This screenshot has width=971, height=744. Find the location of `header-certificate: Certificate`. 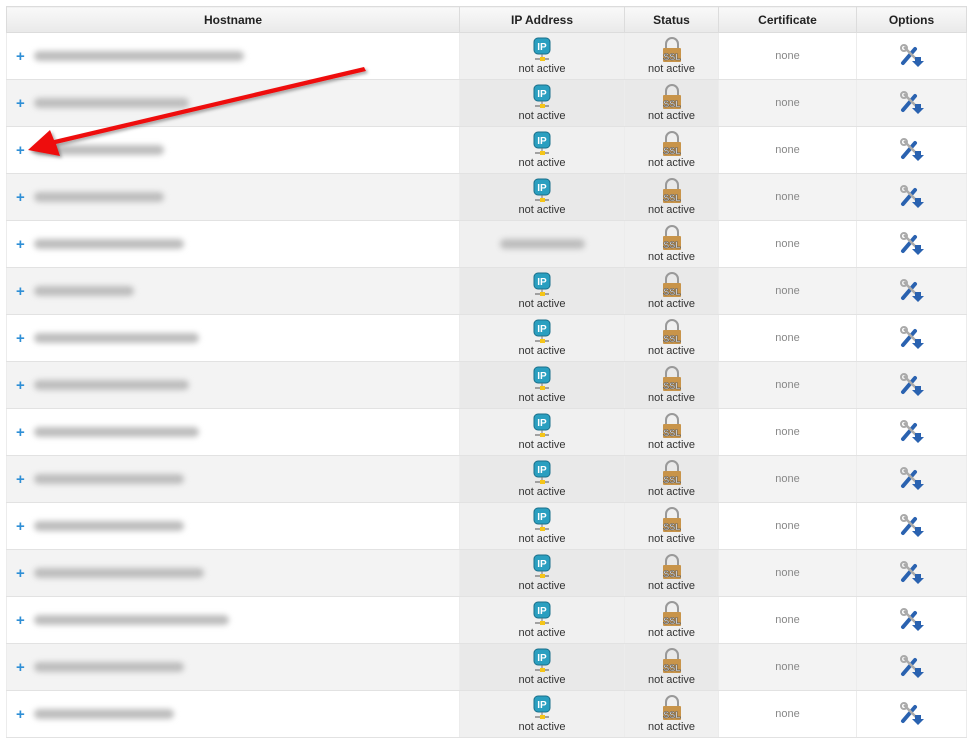

header-certificate: Certificate is located at coordinates (787, 19).